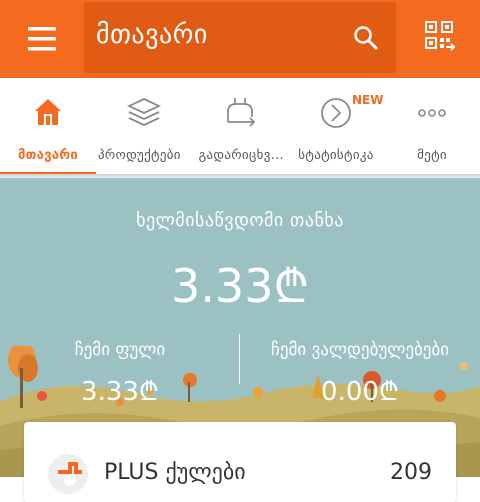 This screenshot has width=480, height=502. What do you see at coordinates (360, 390) in the screenshot?
I see `obligations-amount: 0.00₾` at bounding box center [360, 390].